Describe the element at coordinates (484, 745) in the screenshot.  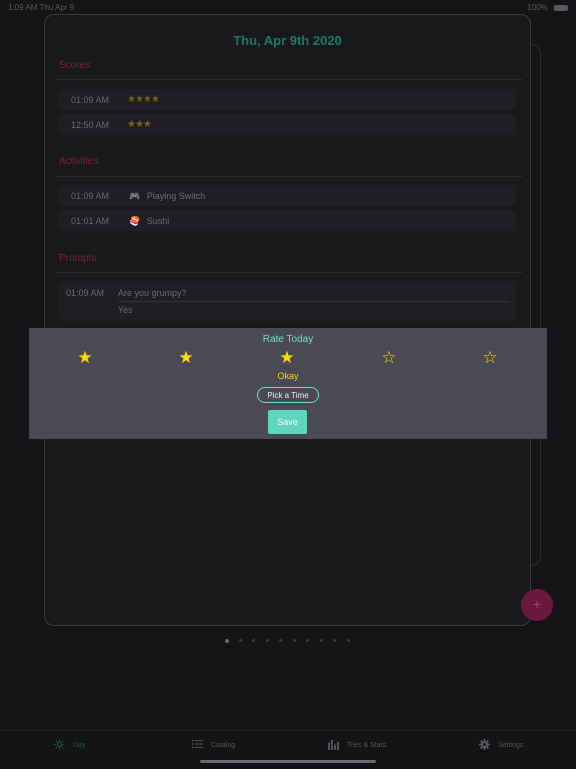
I see `gear-icon` at that location.